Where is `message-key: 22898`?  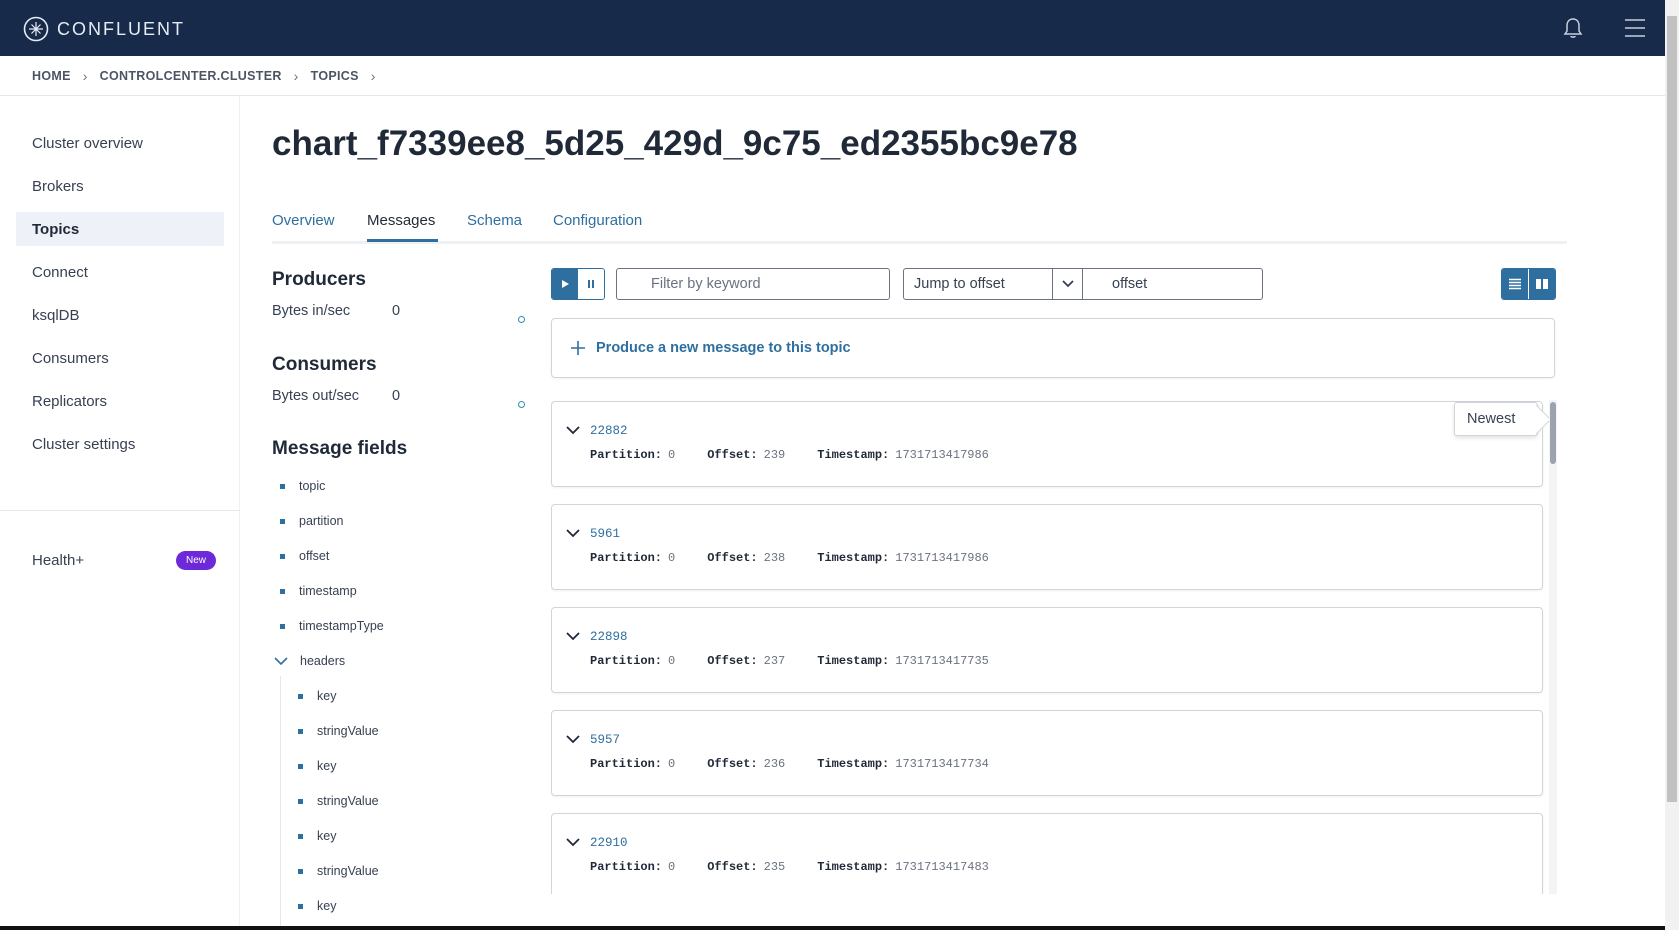
message-key: 22898 is located at coordinates (609, 637).